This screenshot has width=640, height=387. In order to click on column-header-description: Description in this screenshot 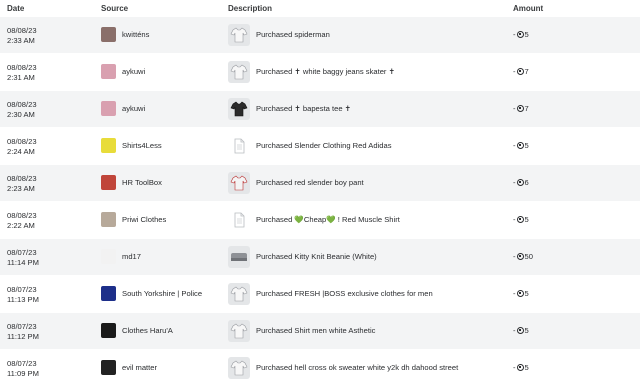, I will do `click(250, 8)`.